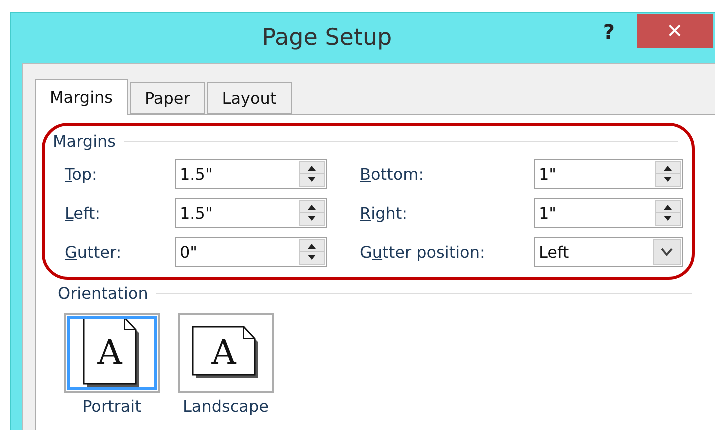 The image size is (715, 430). What do you see at coordinates (384, 213) in the screenshot?
I see `field-label: Right:` at bounding box center [384, 213].